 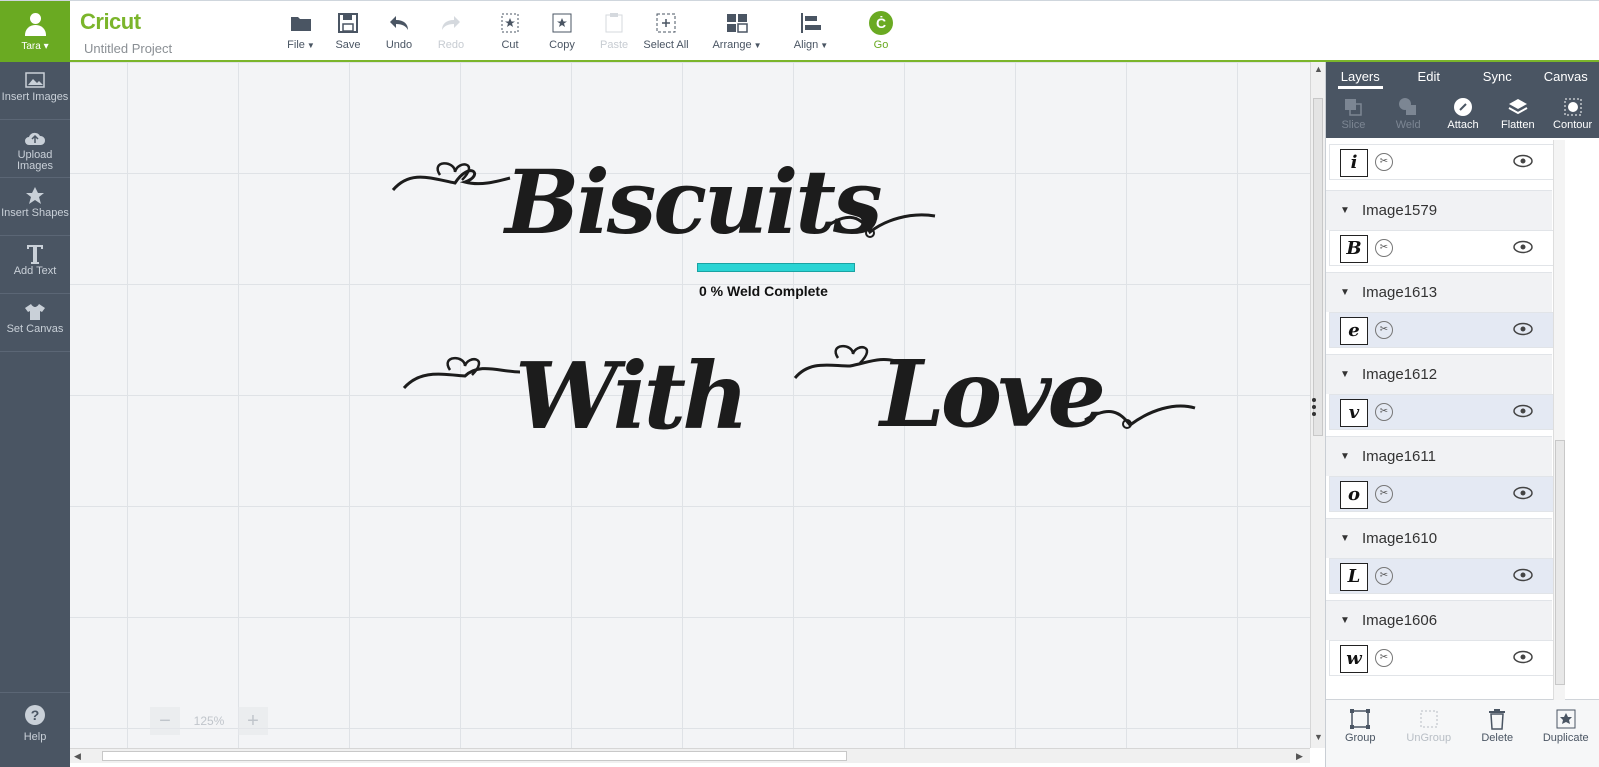 I want to click on zoom-in-button: +, so click(x=253, y=721).